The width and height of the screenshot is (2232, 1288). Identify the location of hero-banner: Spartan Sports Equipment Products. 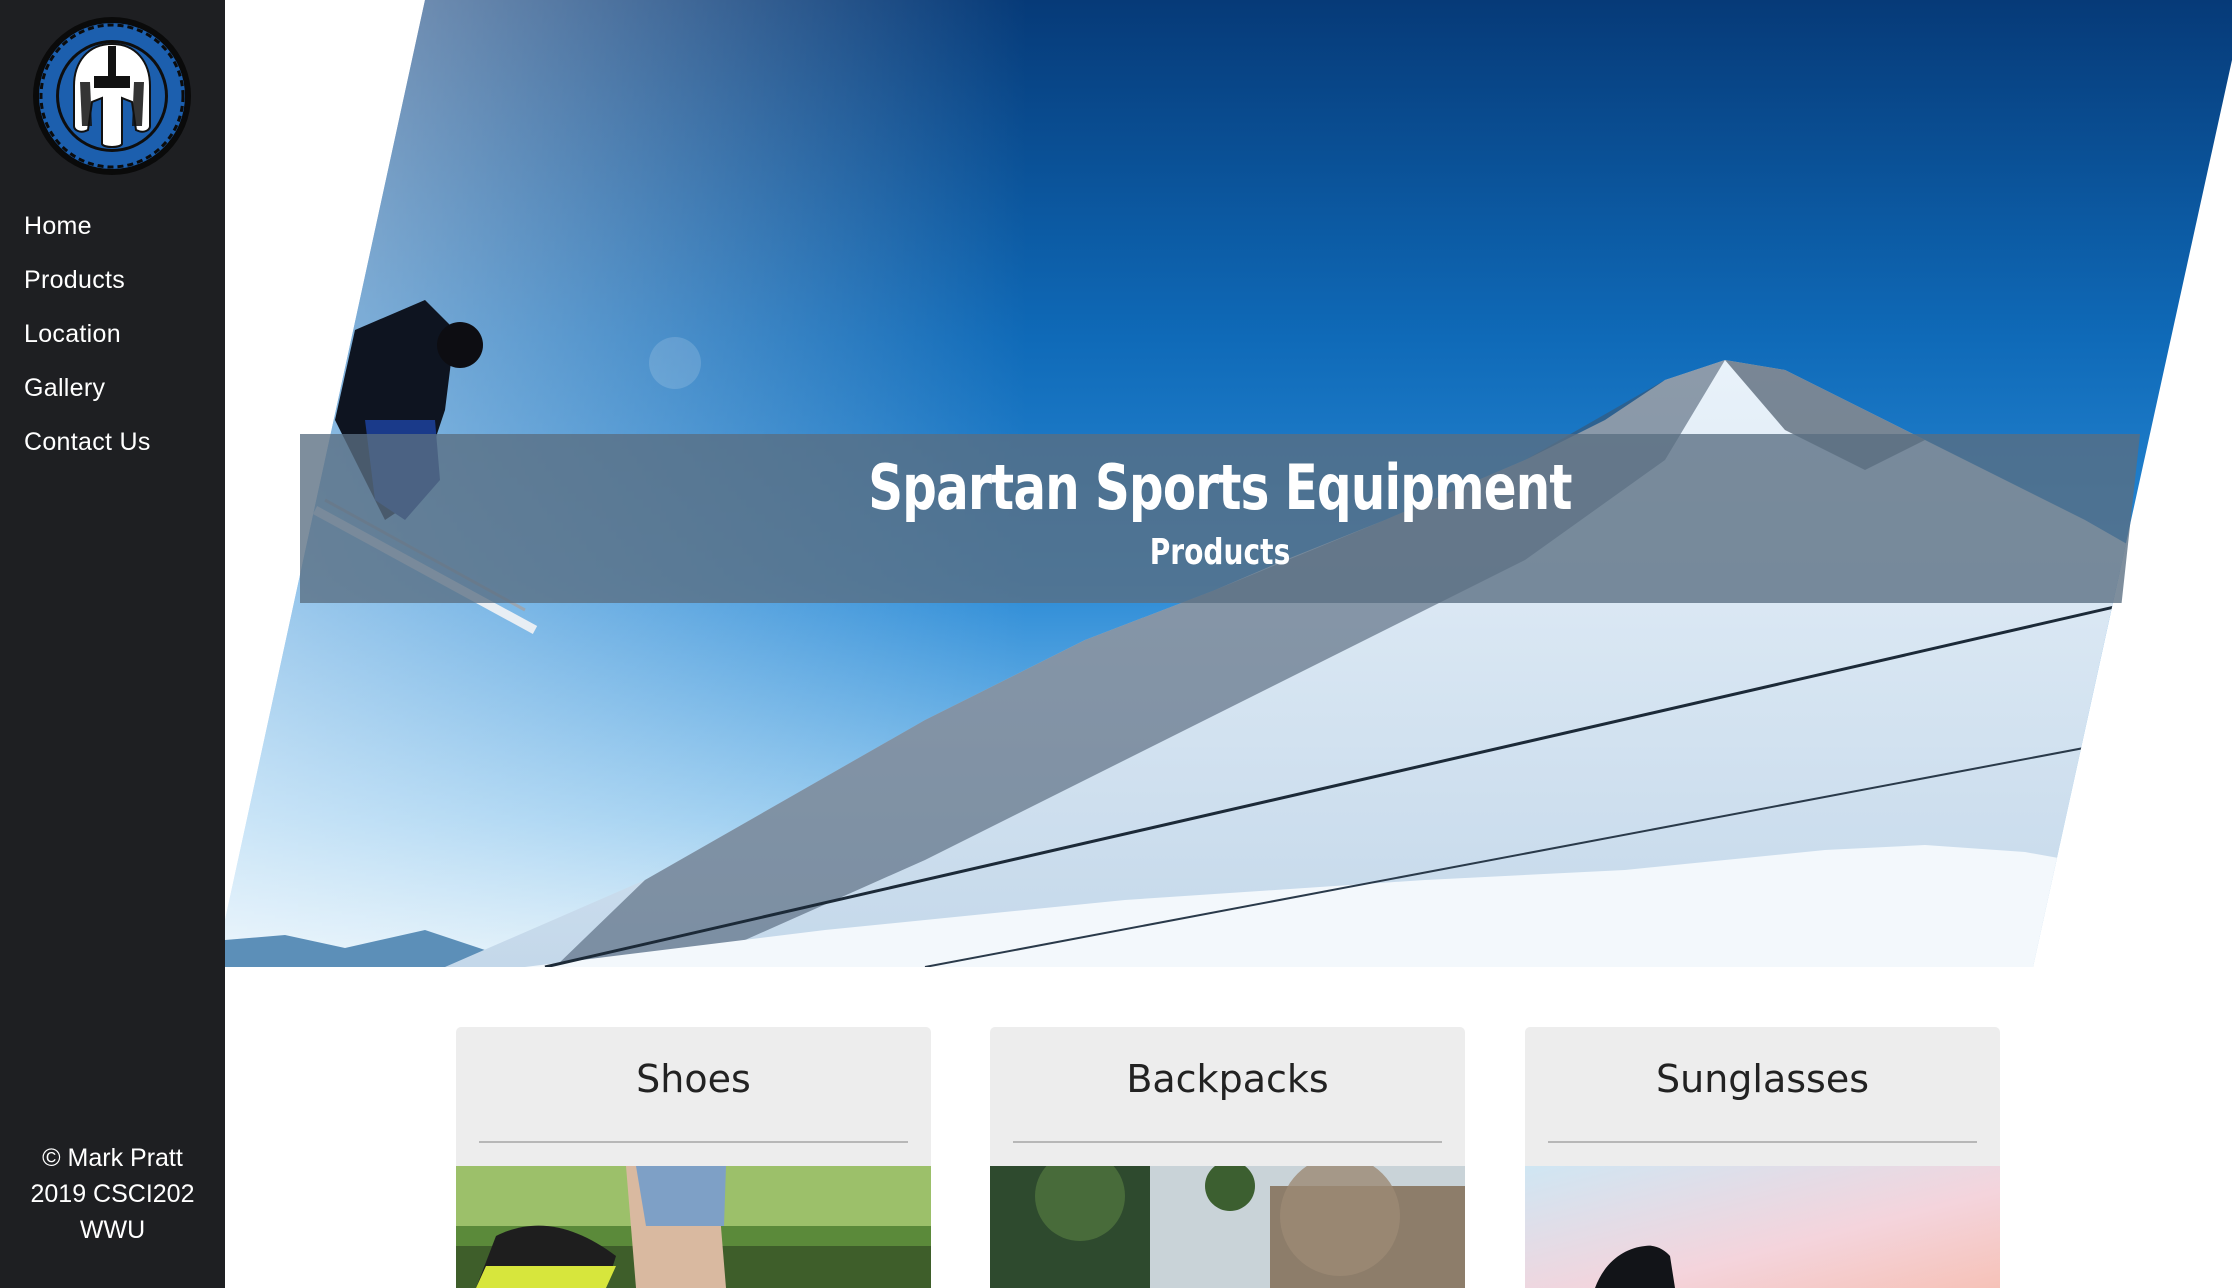
(1220, 518).